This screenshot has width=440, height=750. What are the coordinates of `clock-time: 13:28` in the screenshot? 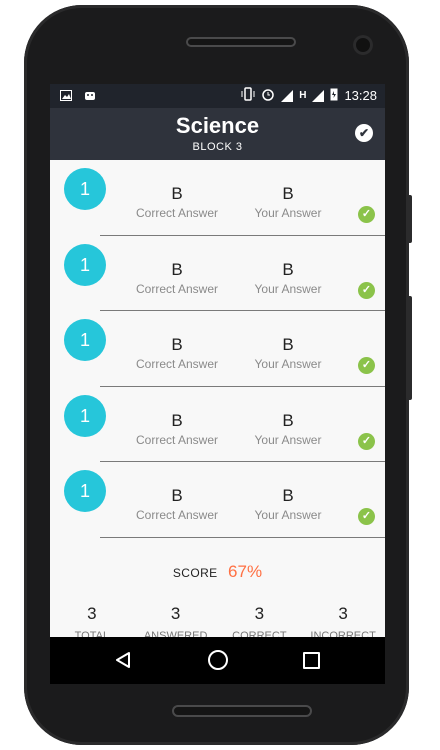 It's located at (360, 95).